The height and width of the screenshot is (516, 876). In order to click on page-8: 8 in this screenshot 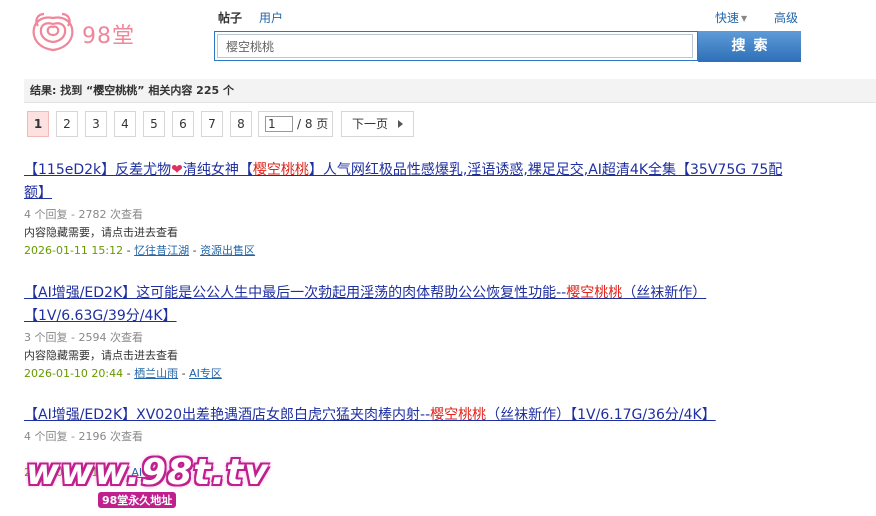, I will do `click(241, 124)`.